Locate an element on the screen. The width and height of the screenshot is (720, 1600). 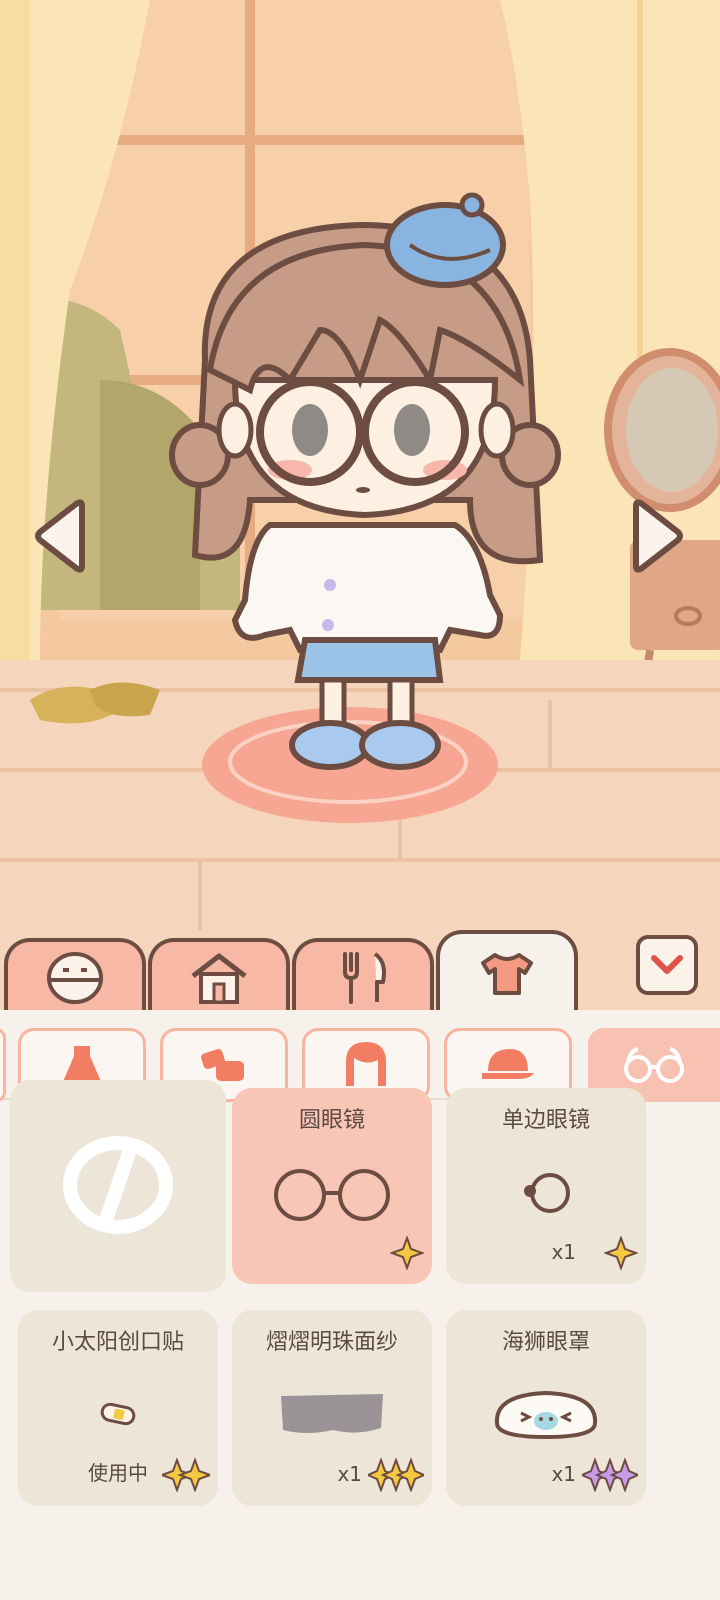
tab-food is located at coordinates (363, 976).